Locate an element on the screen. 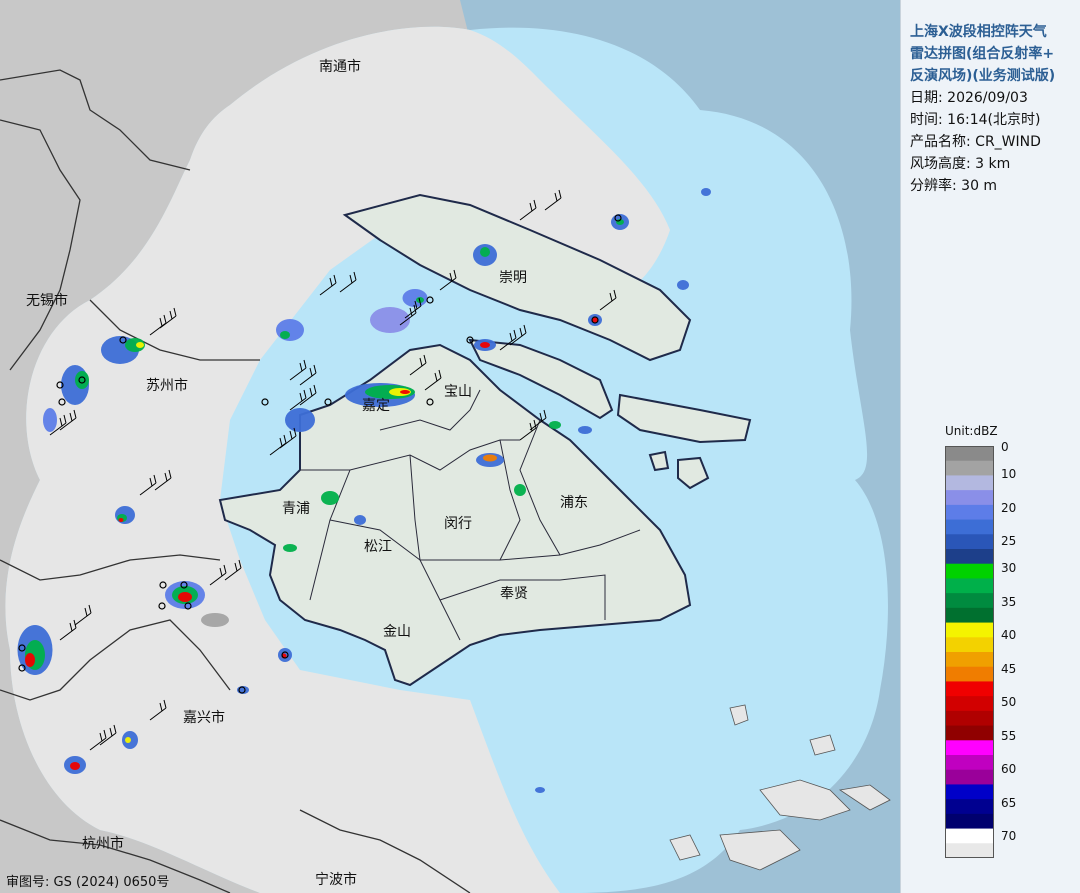 This screenshot has height=893, width=1080. city-label-hangzhou: 杭州市 is located at coordinates (103, 844).